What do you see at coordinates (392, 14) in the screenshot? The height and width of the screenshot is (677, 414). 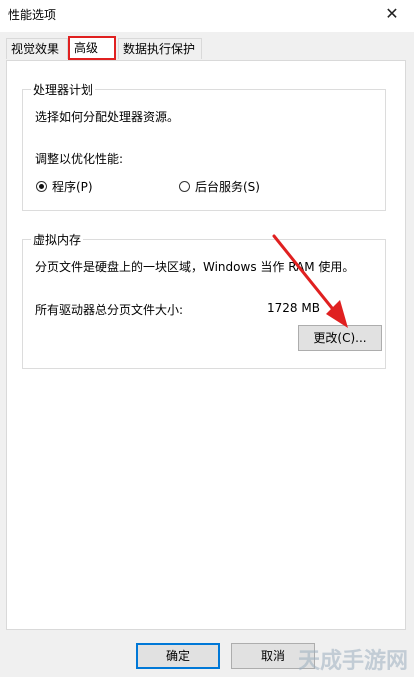 I see `close-icon: ✕` at bounding box center [392, 14].